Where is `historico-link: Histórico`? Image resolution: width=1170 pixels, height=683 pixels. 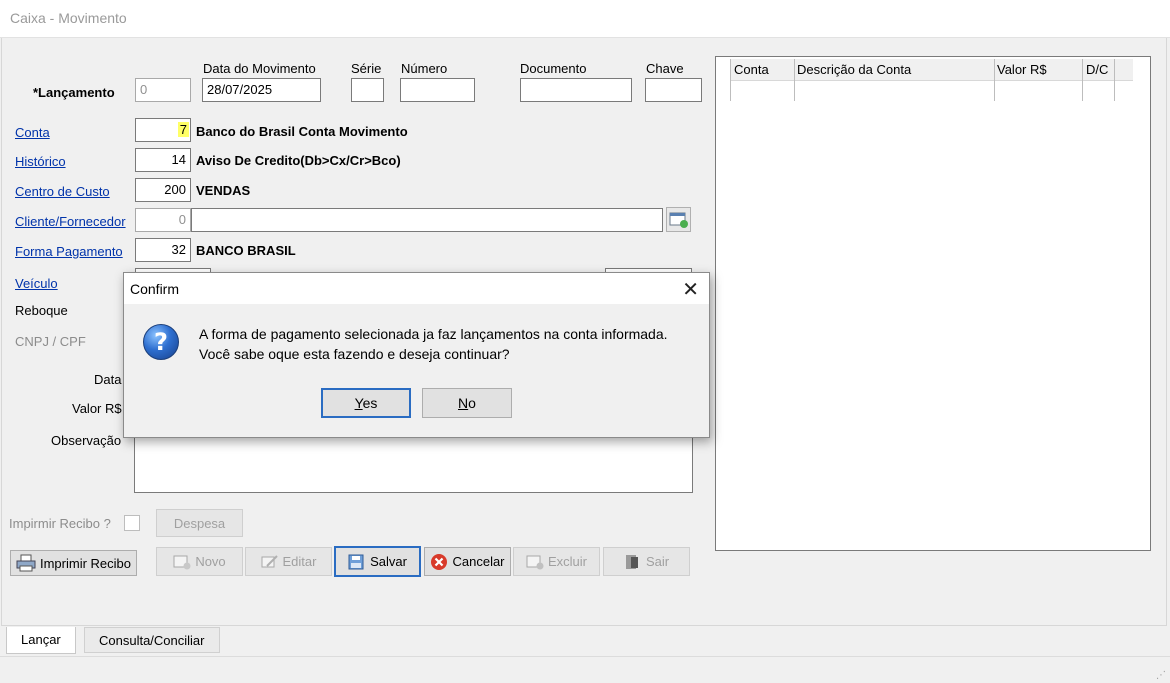 historico-link: Histórico is located at coordinates (40, 161).